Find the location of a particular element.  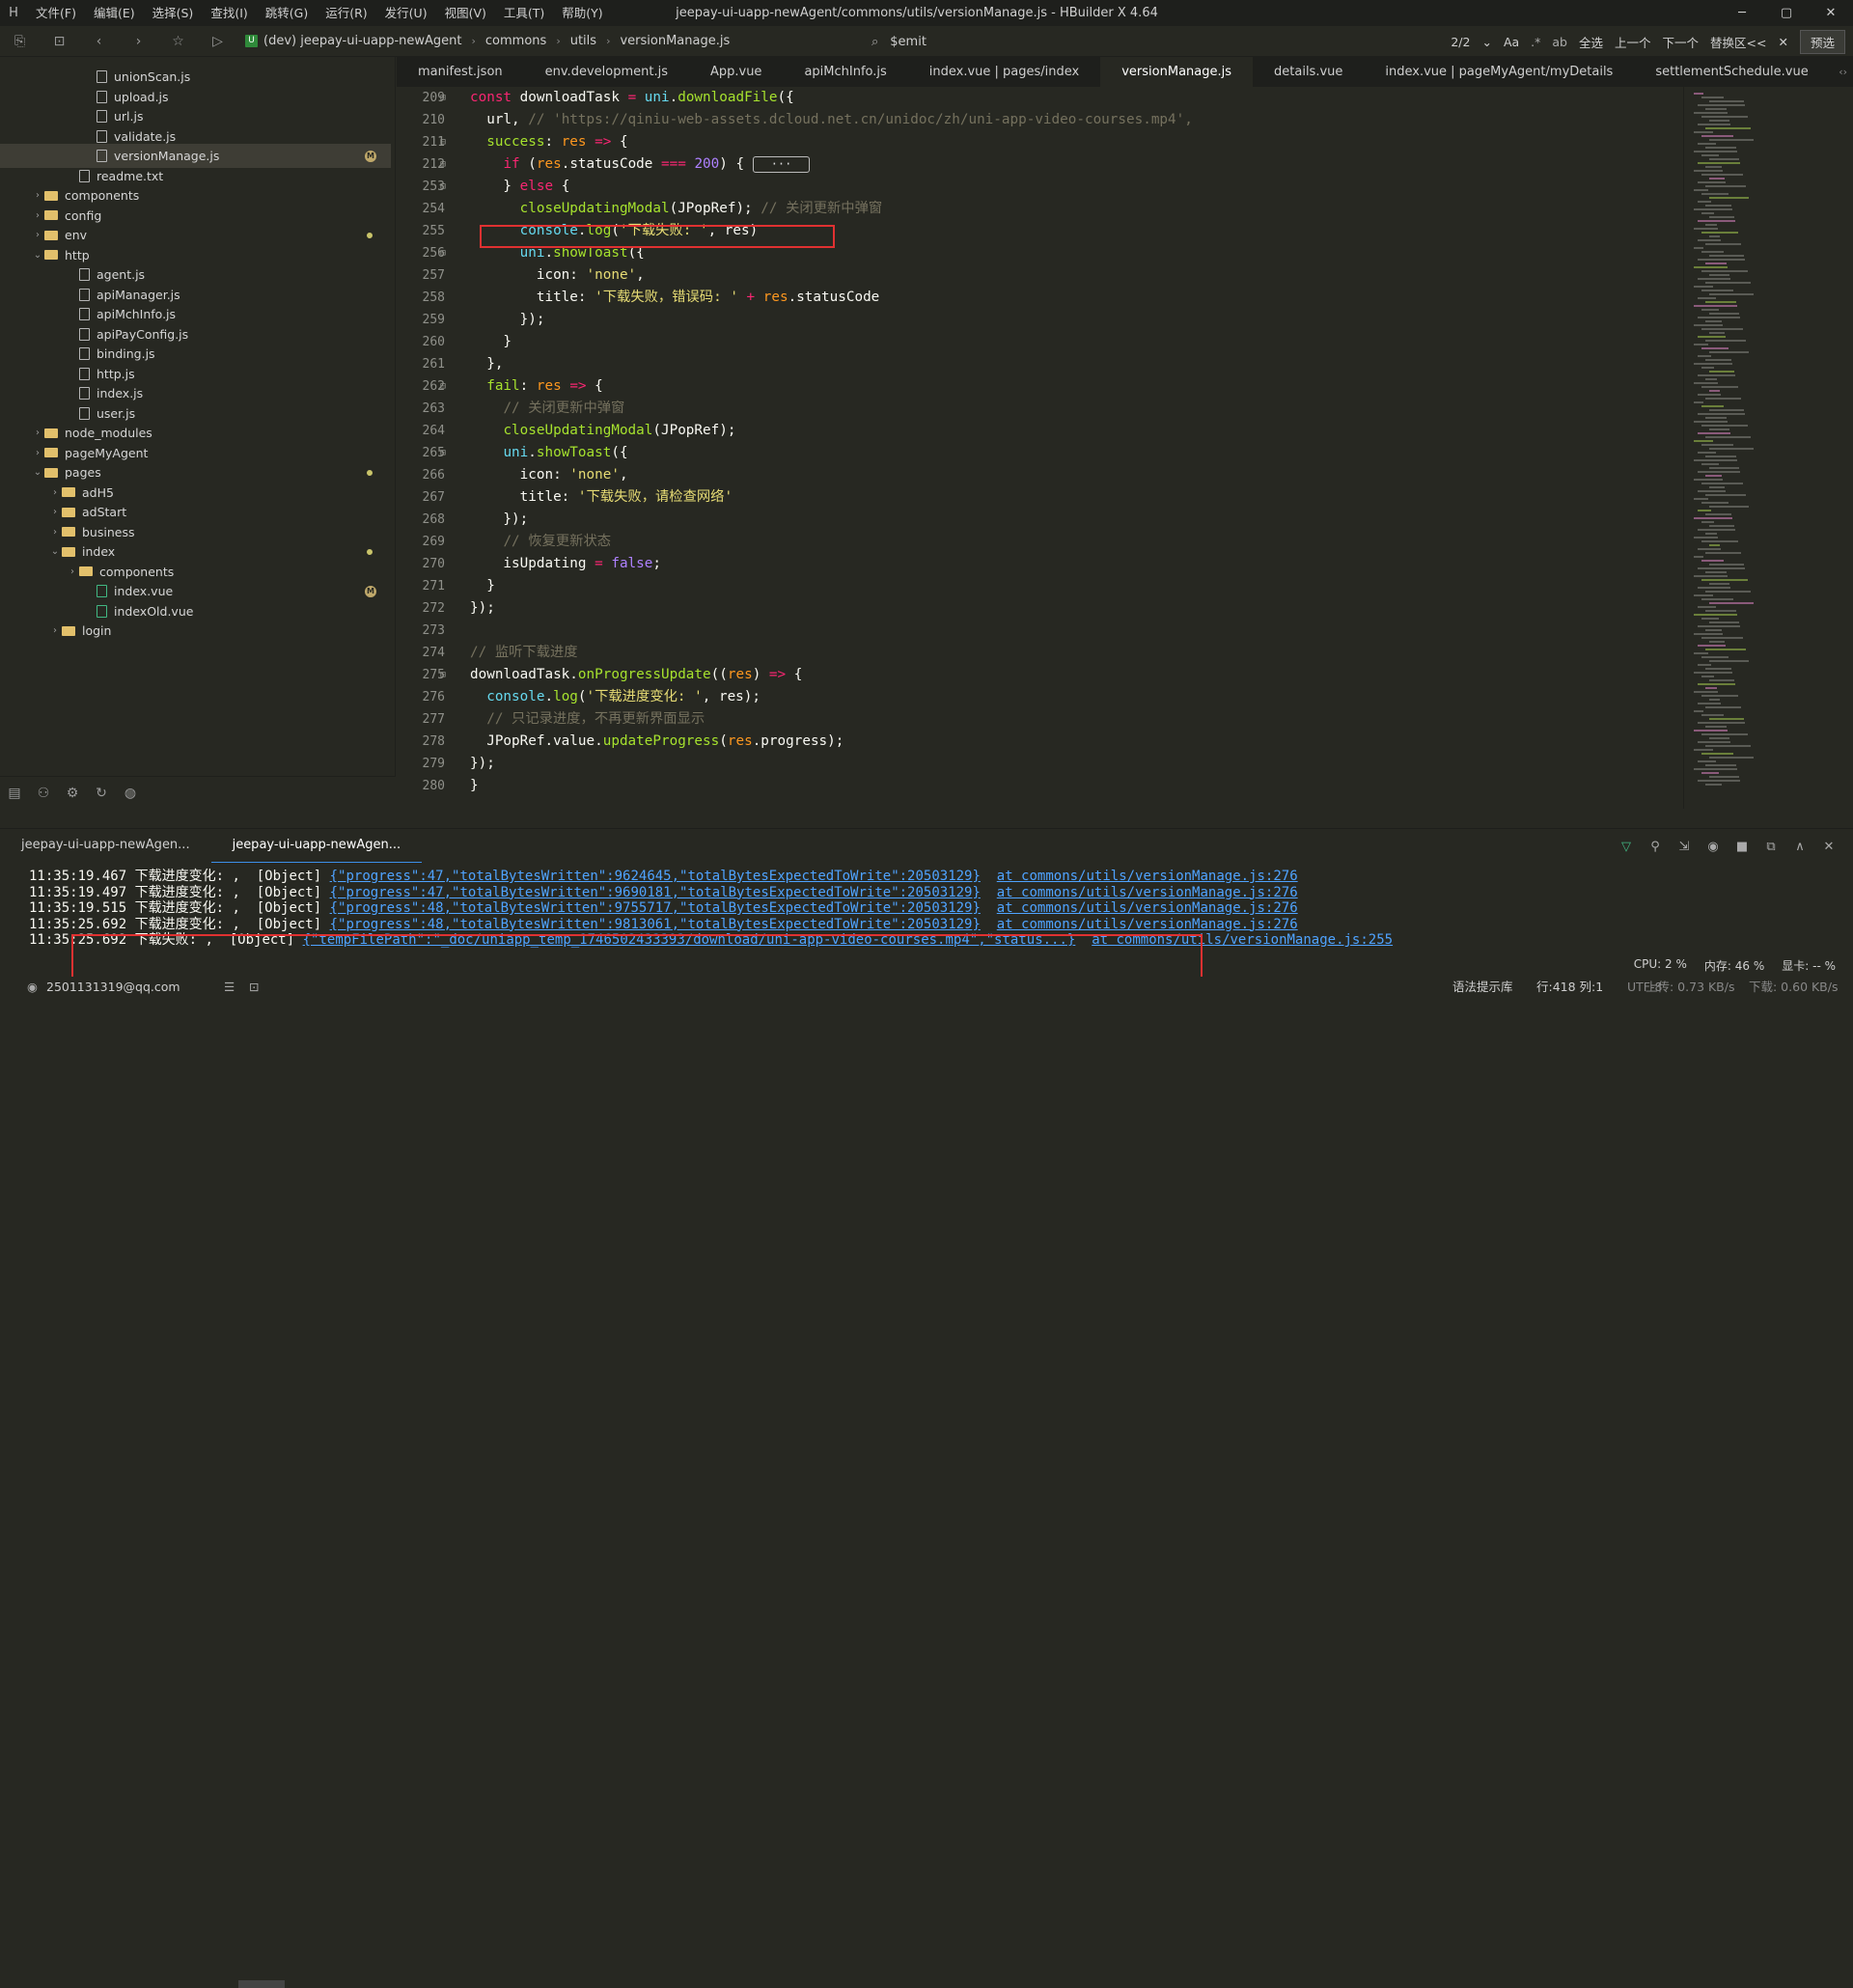

preview-button: 预选 is located at coordinates (1822, 41).